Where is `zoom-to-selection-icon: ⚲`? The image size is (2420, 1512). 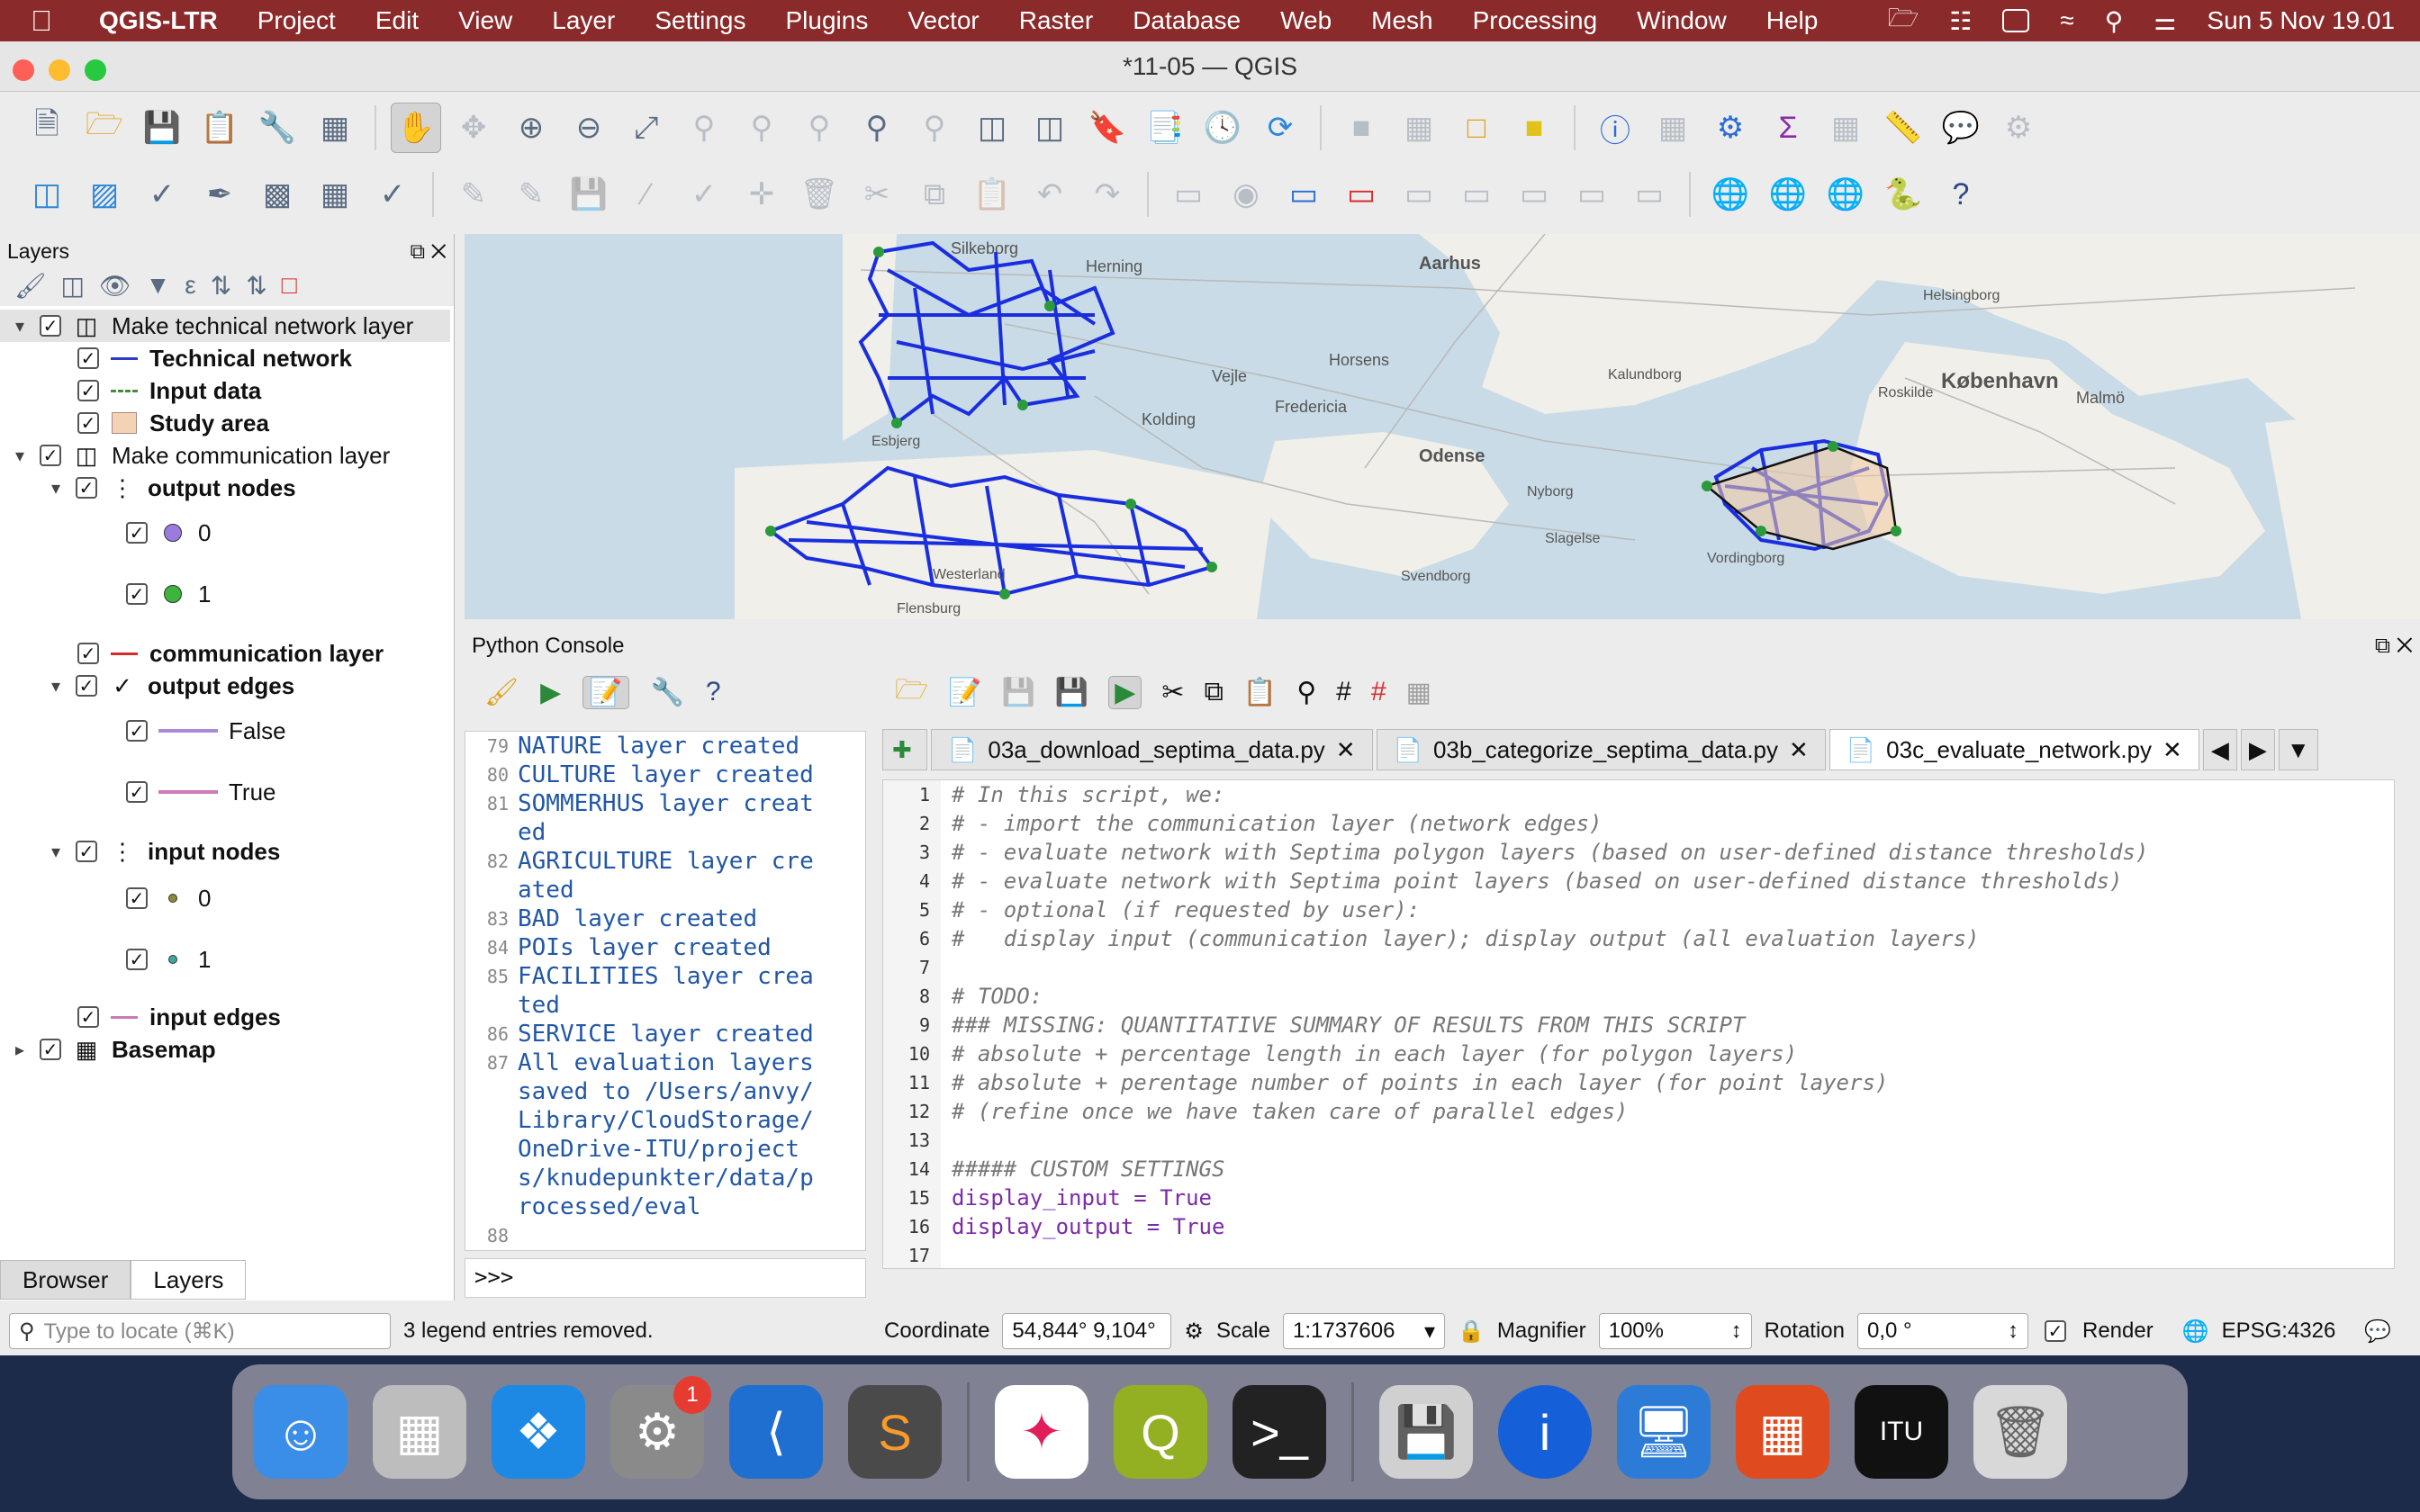
zoom-to-selection-icon: ⚲ is located at coordinates (704, 128).